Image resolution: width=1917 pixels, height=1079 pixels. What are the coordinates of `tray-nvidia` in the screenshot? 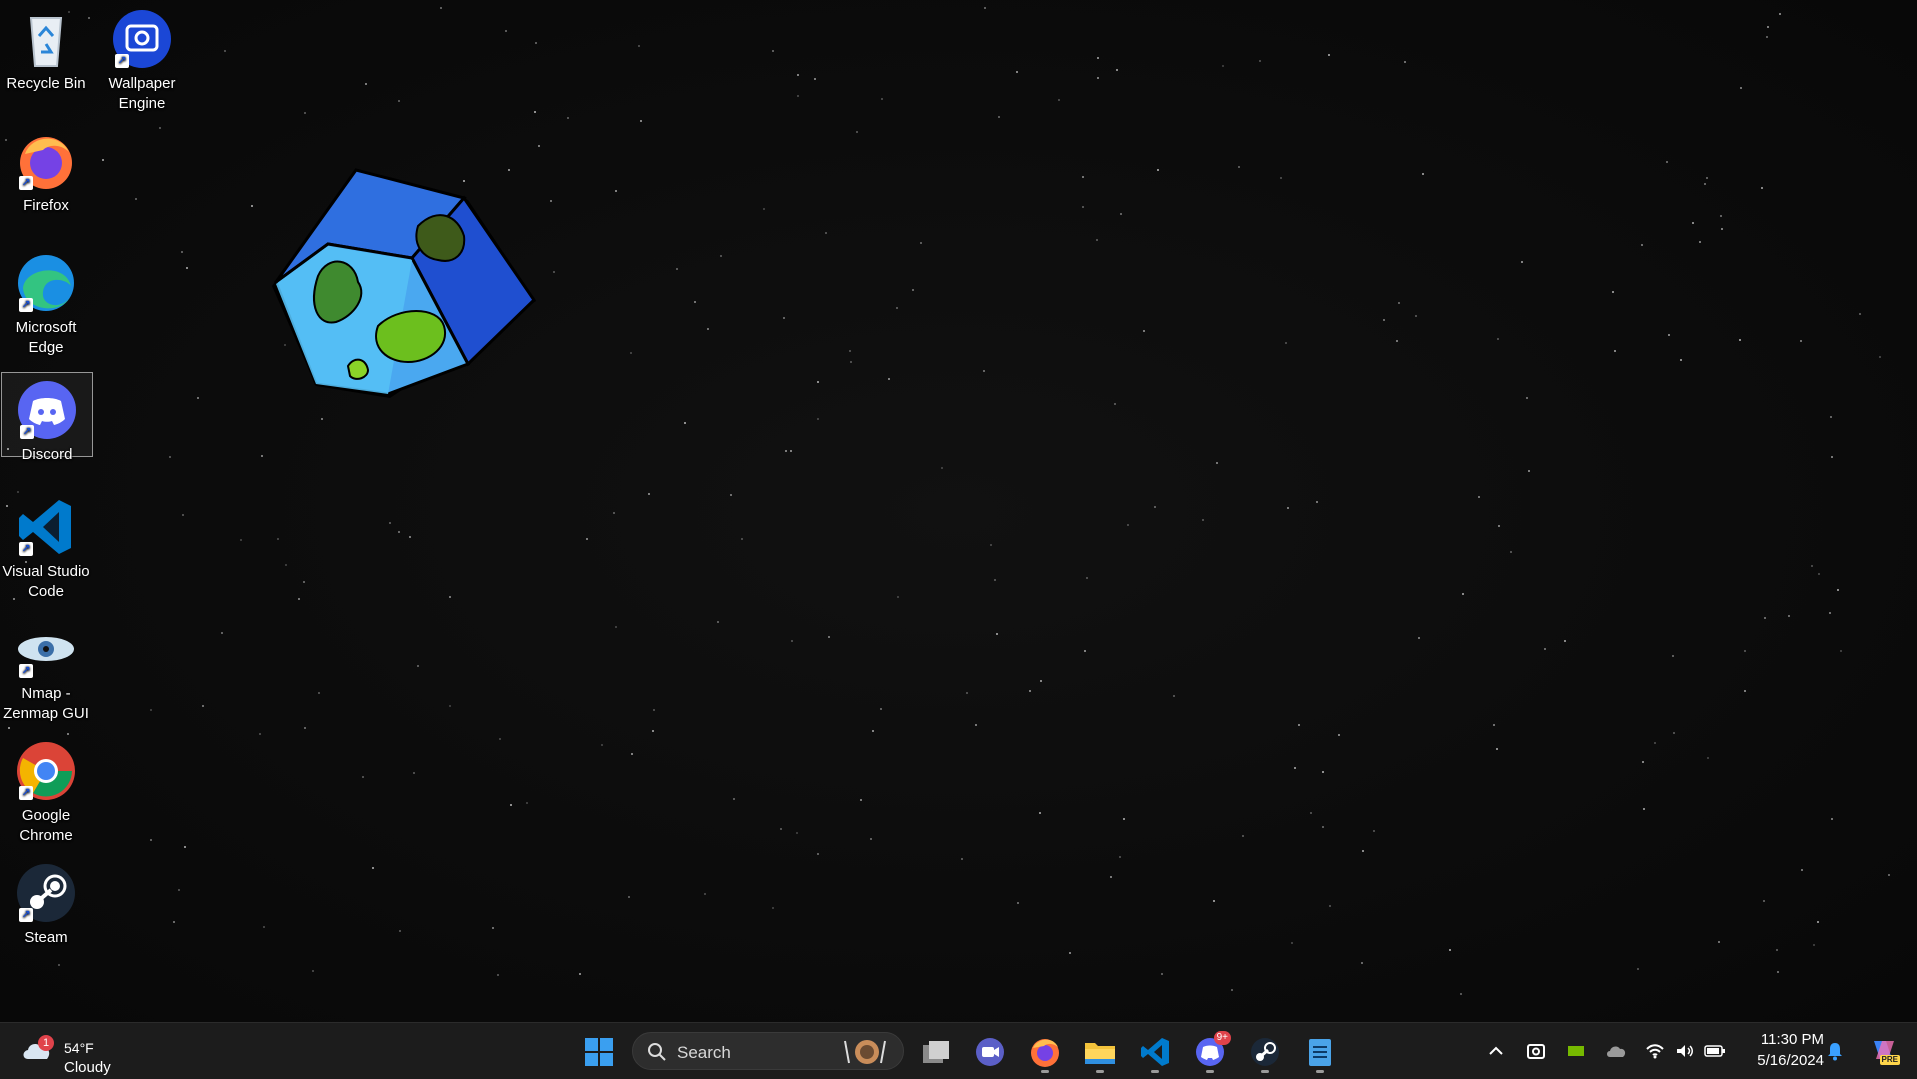 It's located at (1576, 1051).